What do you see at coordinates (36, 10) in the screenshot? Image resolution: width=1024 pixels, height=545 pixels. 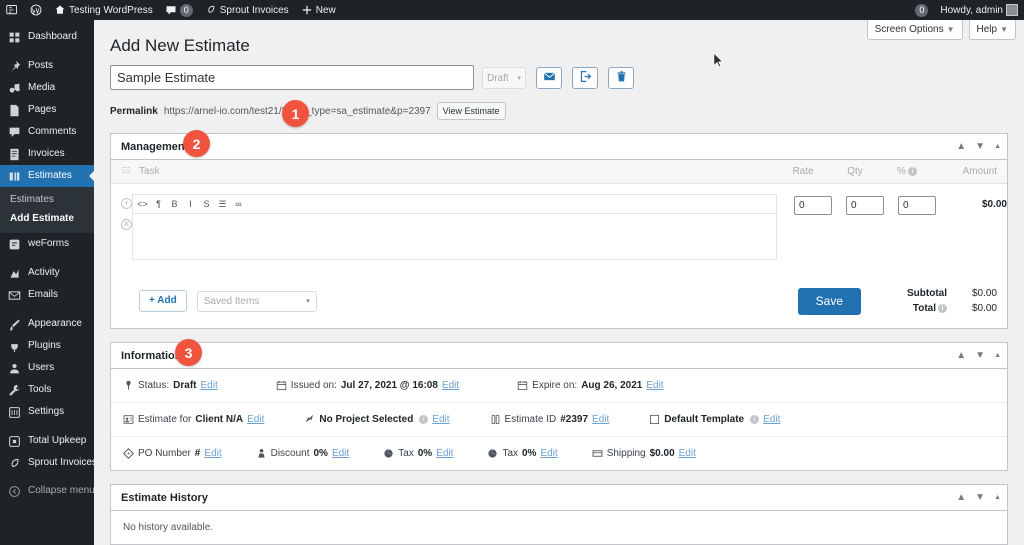 I see `wp-about-button` at bounding box center [36, 10].